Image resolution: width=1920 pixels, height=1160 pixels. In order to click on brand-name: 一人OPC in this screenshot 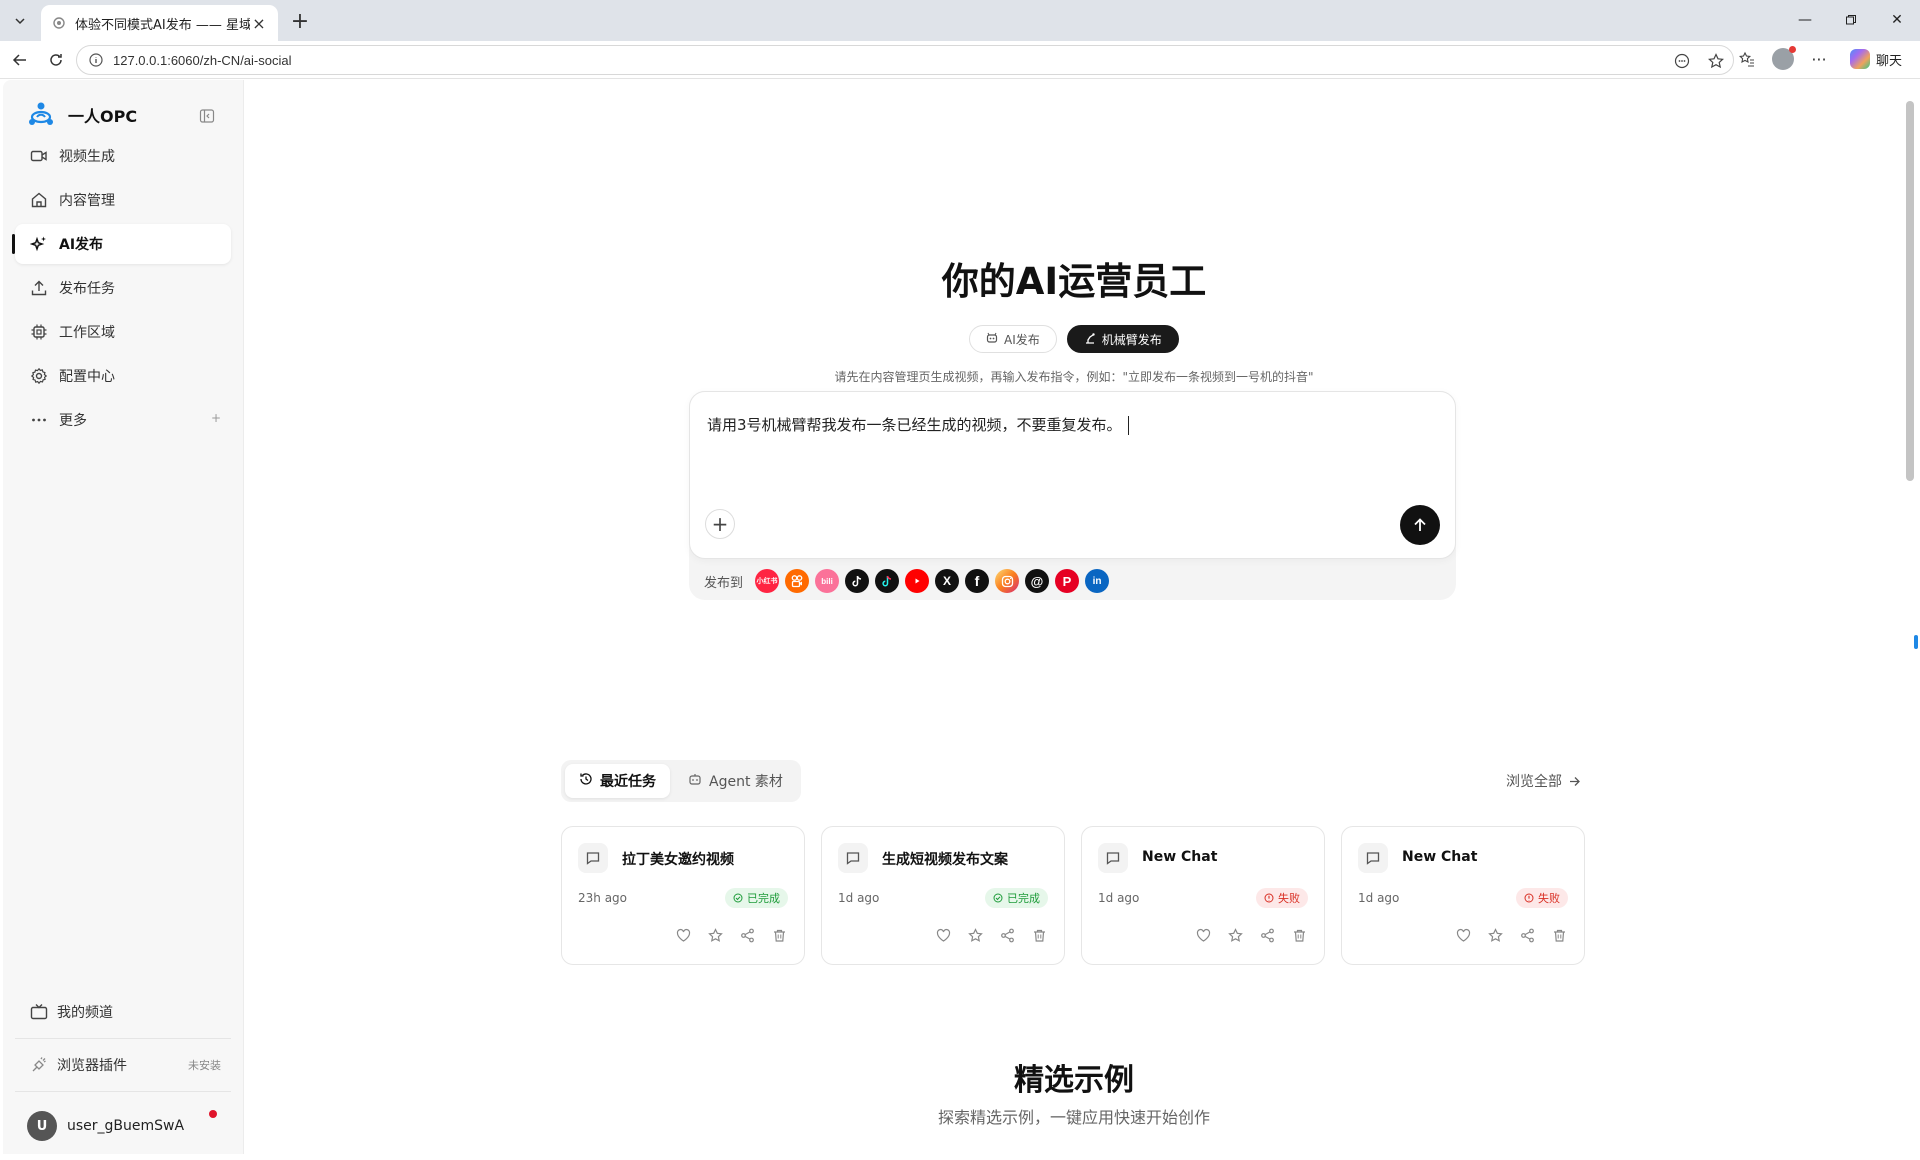, I will do `click(103, 116)`.